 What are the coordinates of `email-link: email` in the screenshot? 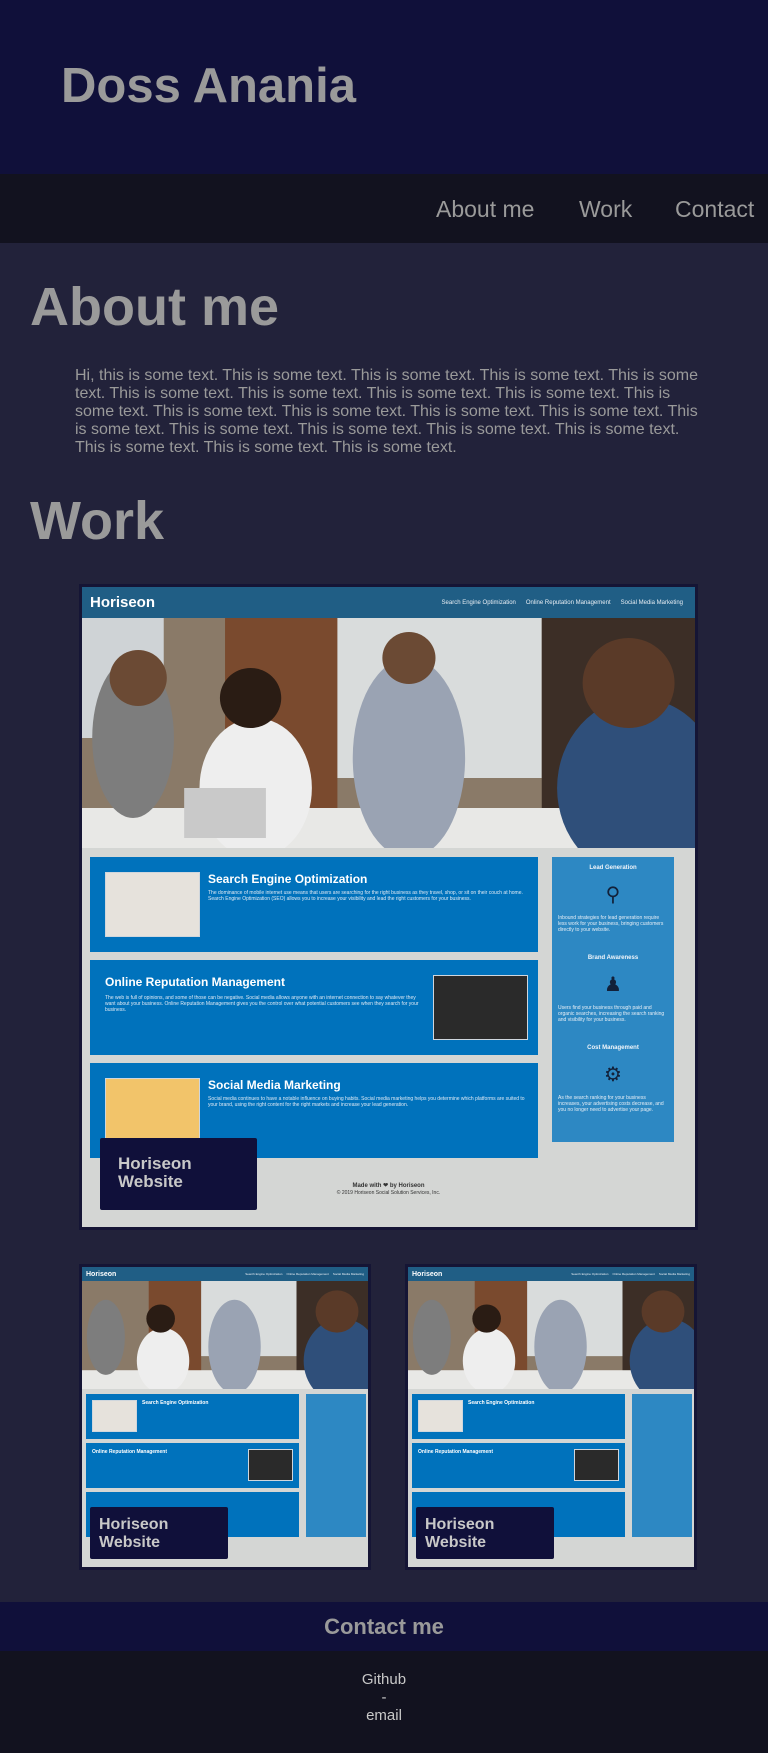 It's located at (384, 1716).